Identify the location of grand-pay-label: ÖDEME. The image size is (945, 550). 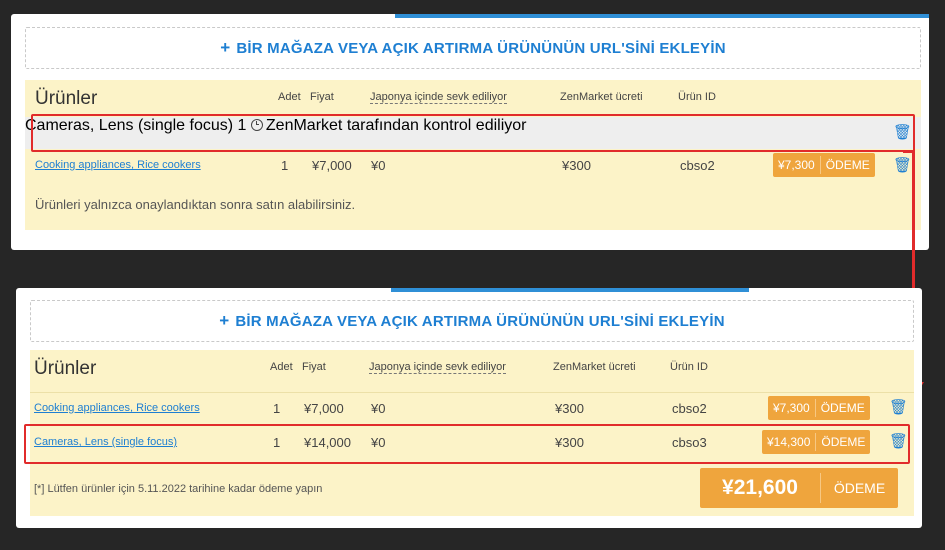
(859, 488).